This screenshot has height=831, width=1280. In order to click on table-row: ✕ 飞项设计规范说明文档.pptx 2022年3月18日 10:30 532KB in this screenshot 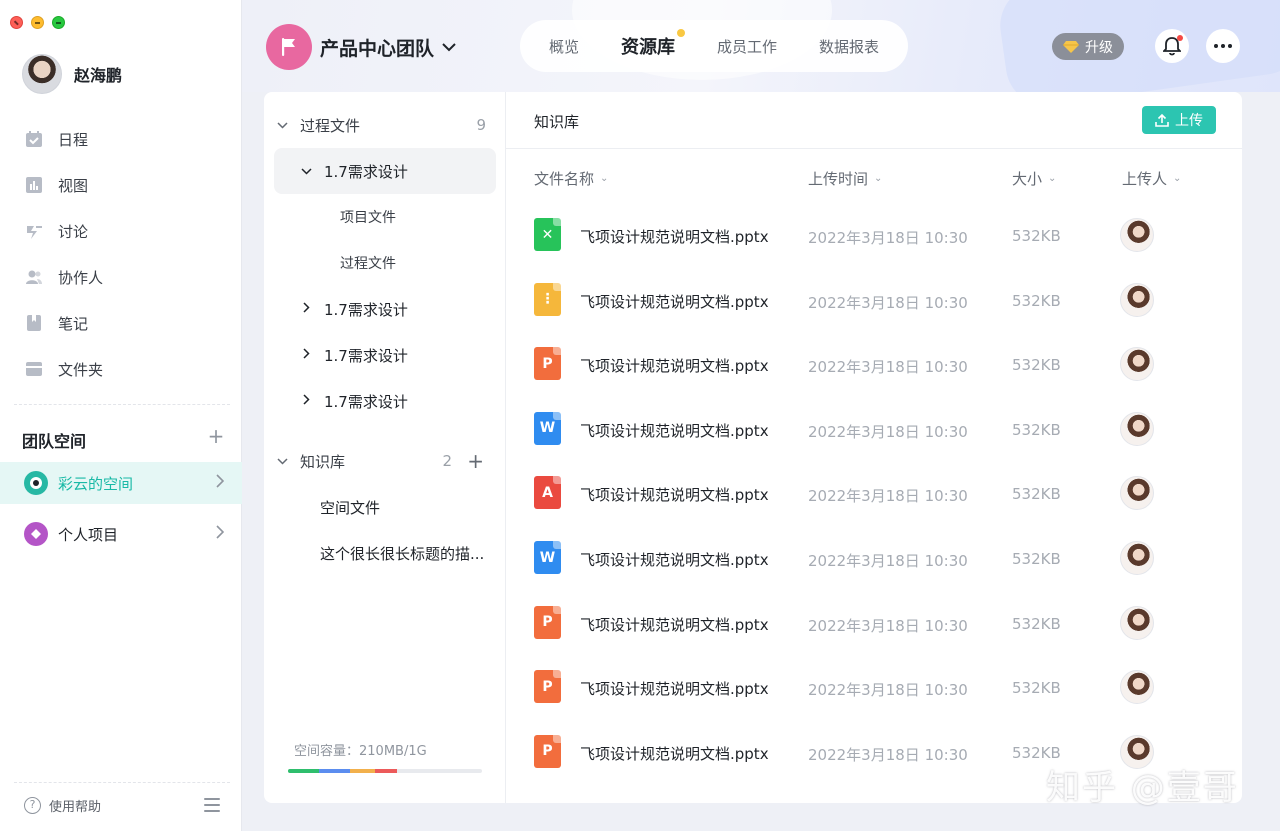, I will do `click(874, 236)`.